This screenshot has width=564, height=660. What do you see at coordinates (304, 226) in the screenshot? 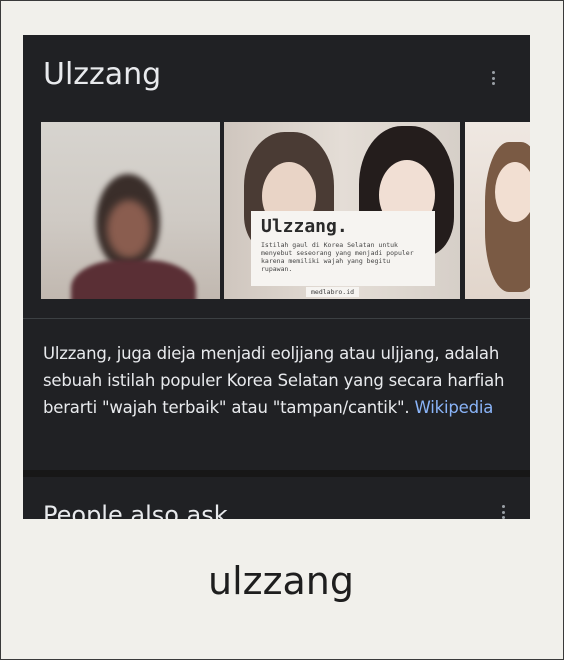
I see `article-caption-headline: Ulzzang.` at bounding box center [304, 226].